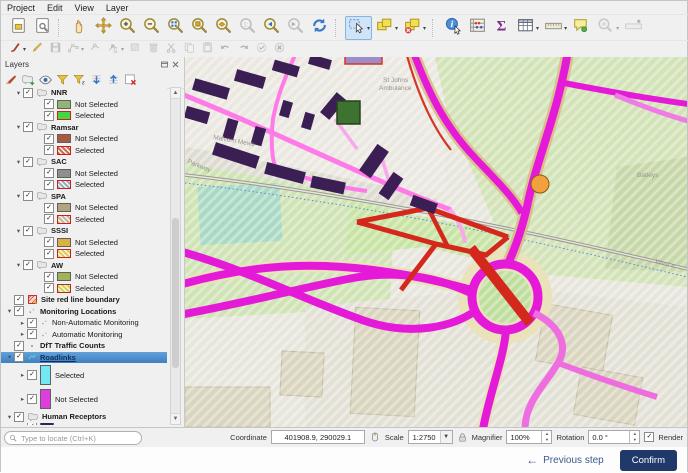 The image size is (688, 473). Describe the element at coordinates (84, 375) in the screenshot. I see `legend-item-selected: ▸ ✓ Selected` at that location.